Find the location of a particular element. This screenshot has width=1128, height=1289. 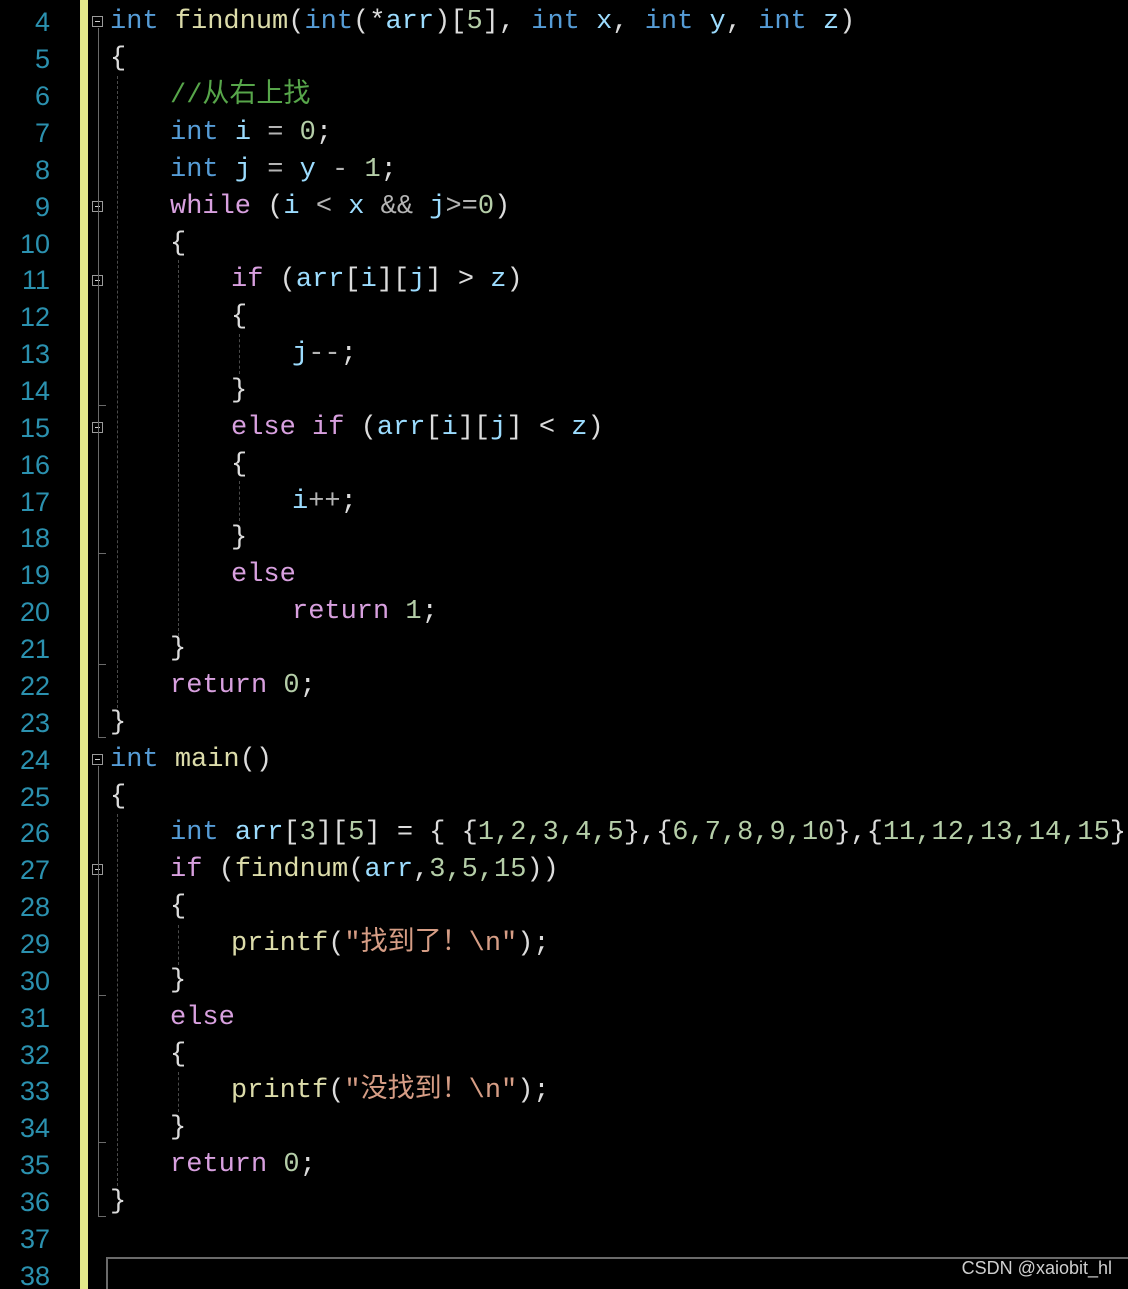

line-number: 19 is located at coordinates (34, 575).